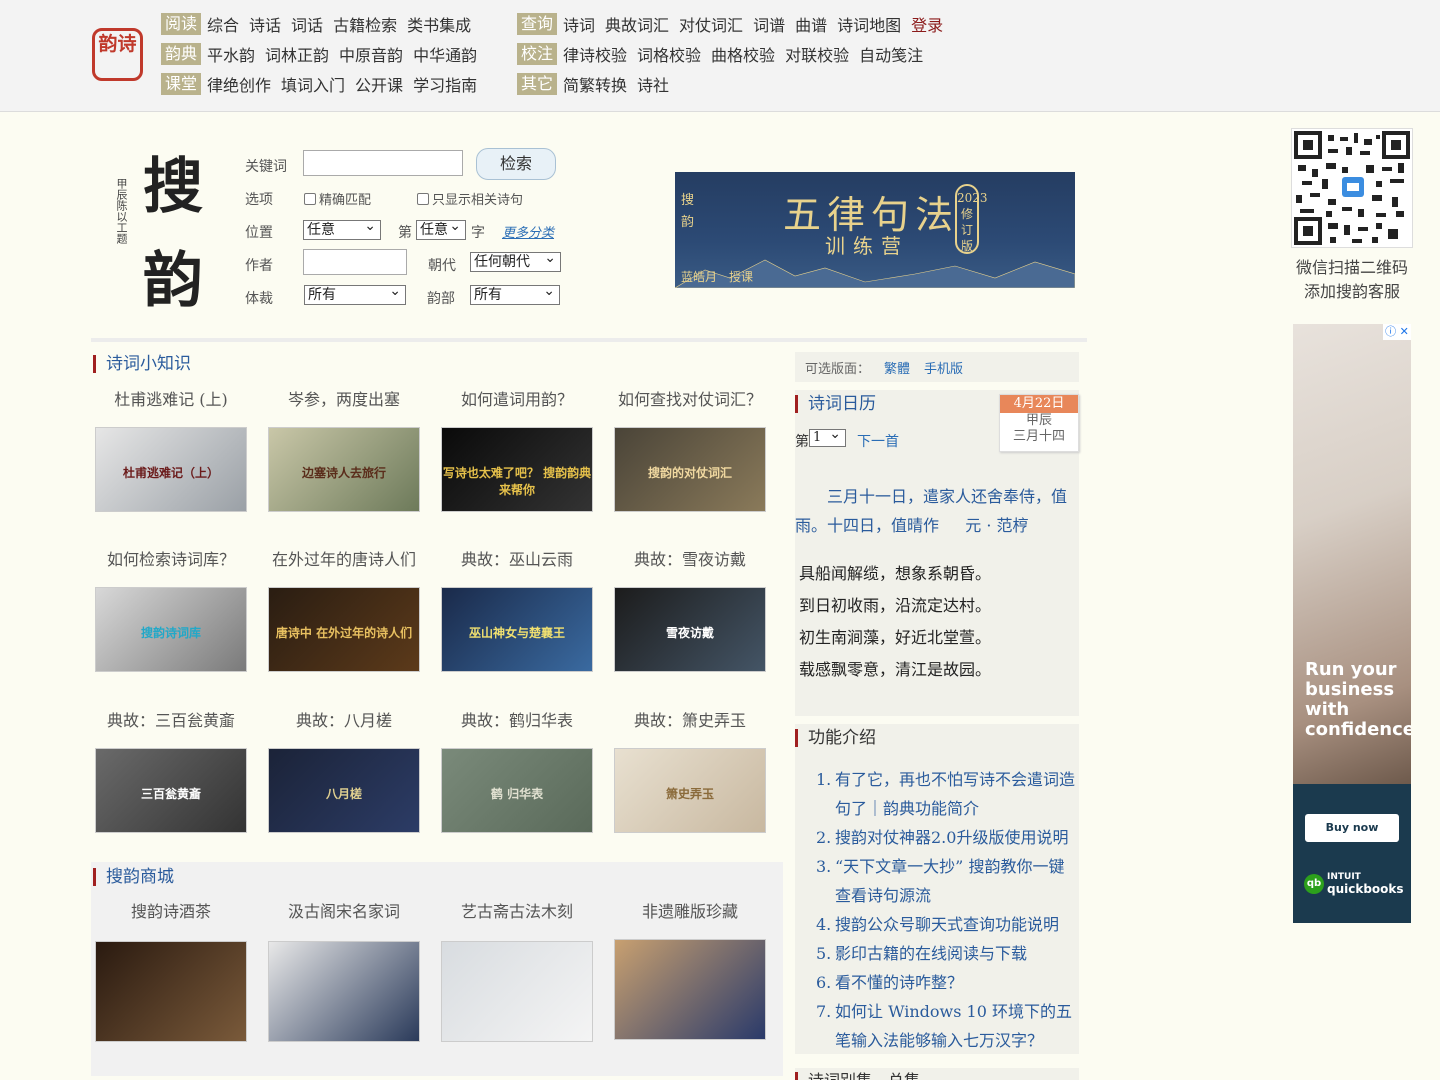  Describe the element at coordinates (517, 560) in the screenshot. I see `knowledge-item: 典故：巫山云雨` at that location.